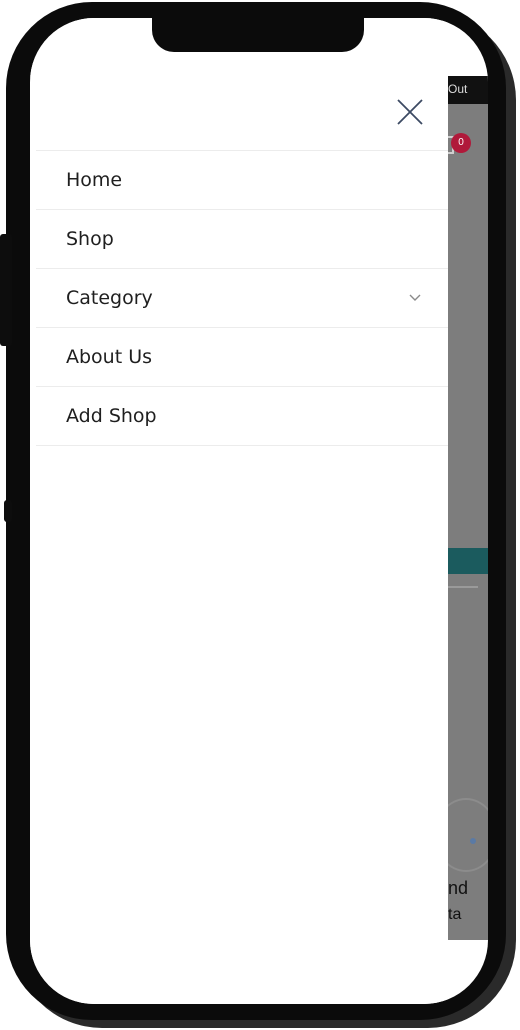 This screenshot has height=1030, width=520. What do you see at coordinates (242, 239) in the screenshot?
I see `menu-item-shop: Shop` at bounding box center [242, 239].